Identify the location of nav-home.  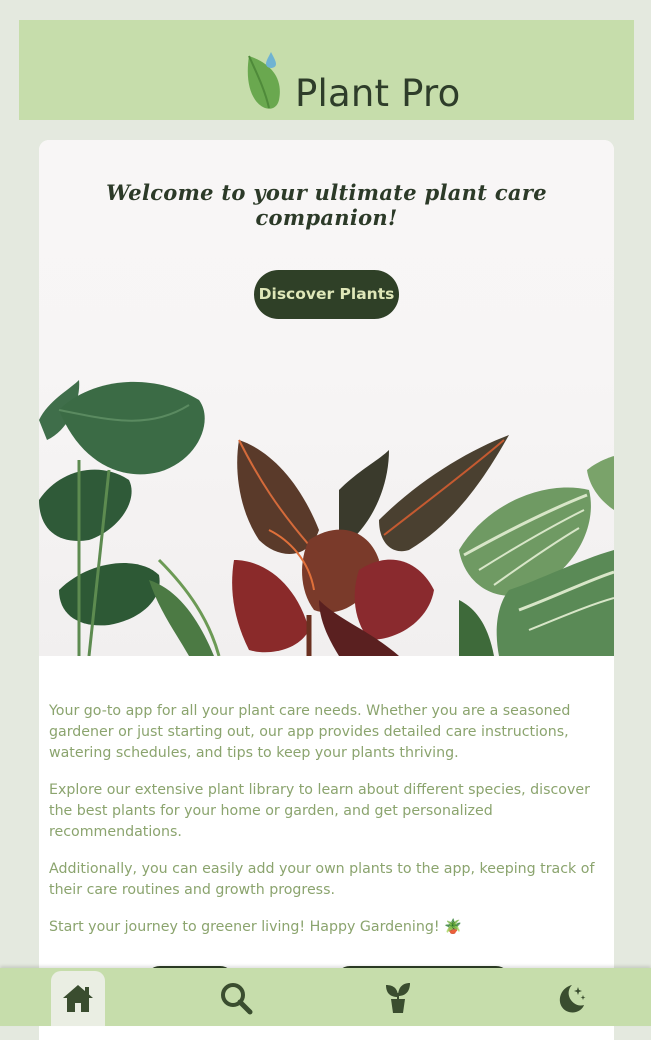
(78, 998).